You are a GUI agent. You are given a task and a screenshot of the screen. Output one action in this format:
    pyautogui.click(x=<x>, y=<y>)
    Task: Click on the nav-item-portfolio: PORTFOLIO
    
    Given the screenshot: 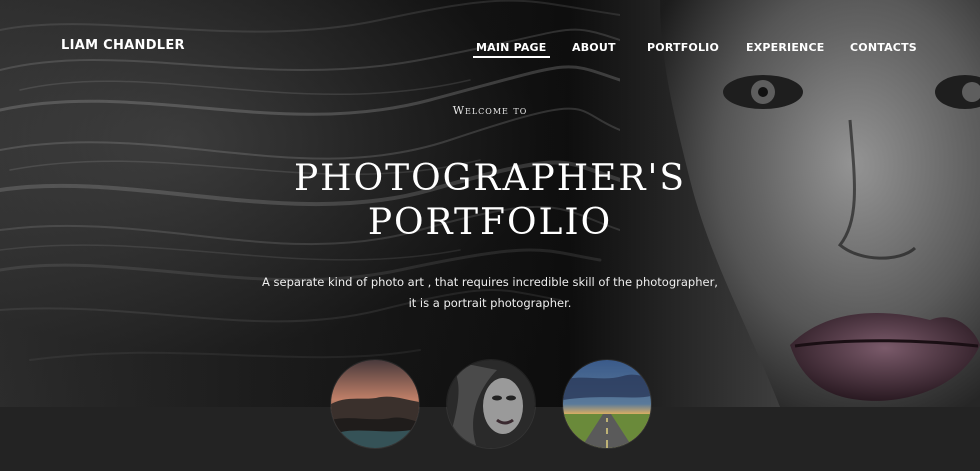 What is the action you would take?
    pyautogui.click(x=683, y=47)
    